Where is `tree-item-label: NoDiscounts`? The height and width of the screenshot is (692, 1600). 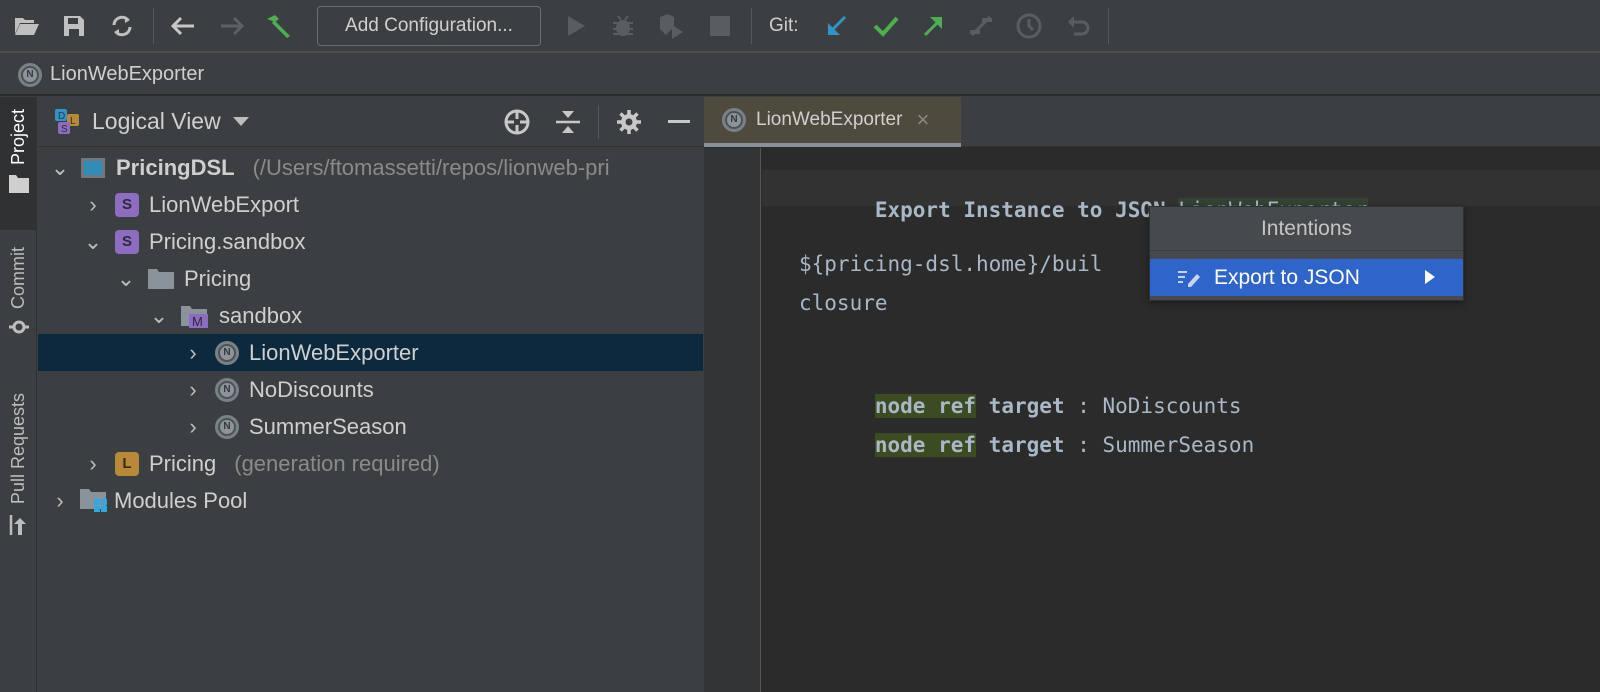
tree-item-label: NoDiscounts is located at coordinates (311, 389).